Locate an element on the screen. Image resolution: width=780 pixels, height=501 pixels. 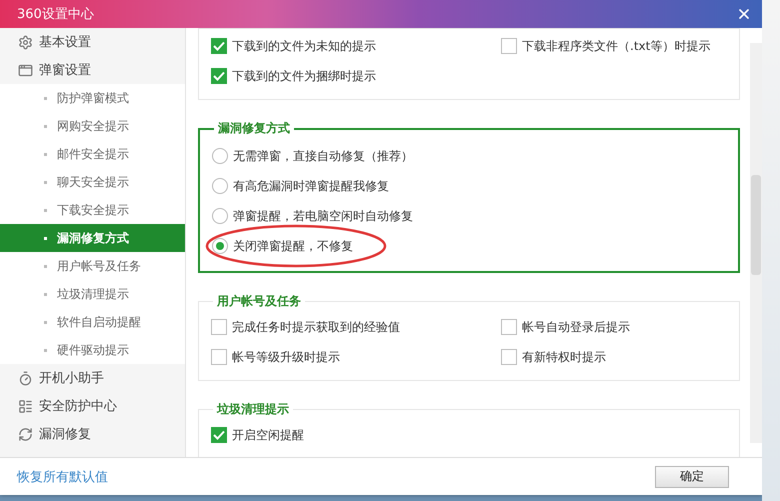
sidebar-label: 开机小助手 is located at coordinates (71, 378).